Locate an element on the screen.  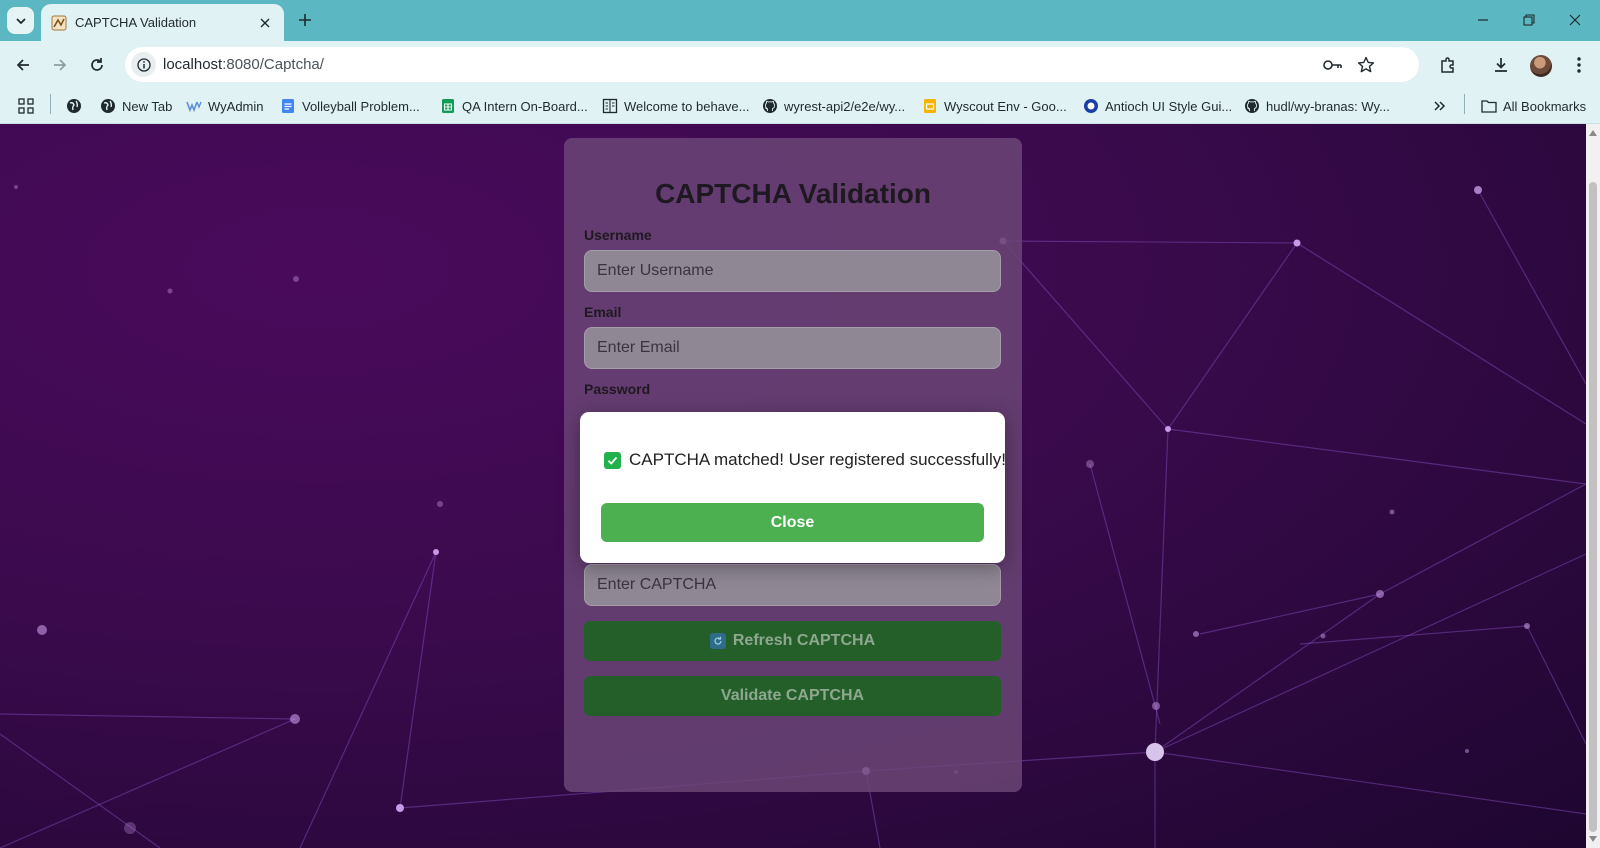
bookmark-globe is located at coordinates (77, 106).